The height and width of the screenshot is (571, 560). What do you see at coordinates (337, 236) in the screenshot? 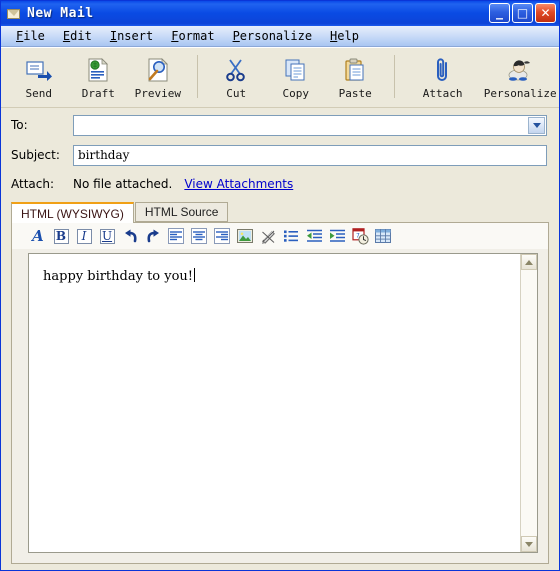
I see `indent-increase-icon` at bounding box center [337, 236].